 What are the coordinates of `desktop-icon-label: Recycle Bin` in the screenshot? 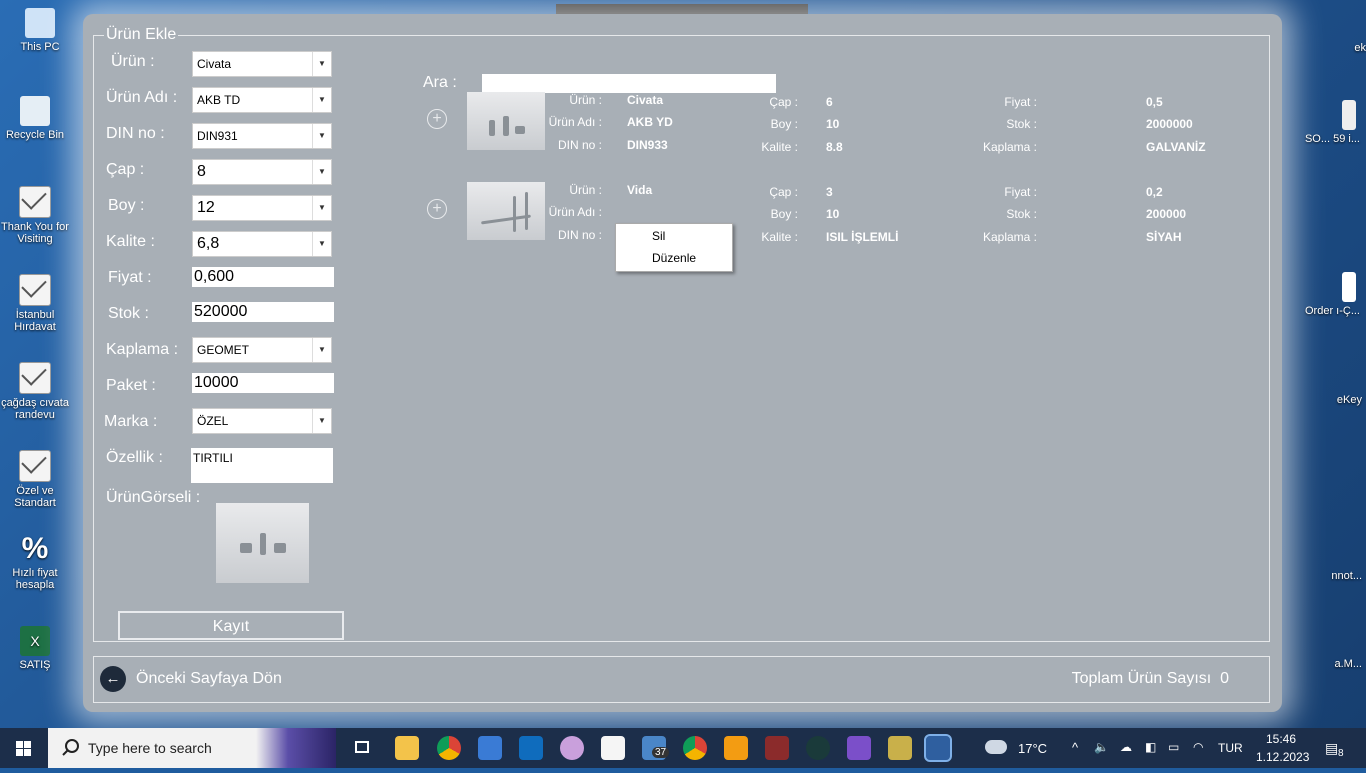 It's located at (35, 135).